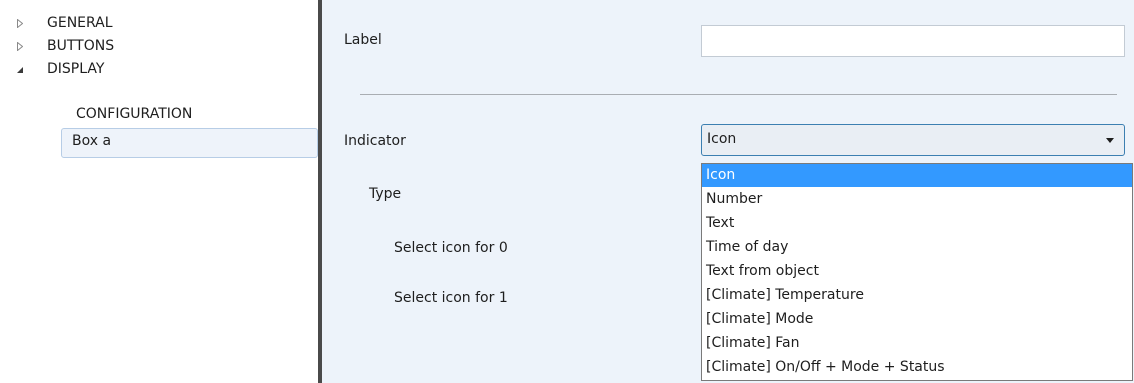 The width and height of the screenshot is (1134, 383). I want to click on dropdown-option: Icon, so click(917, 175).